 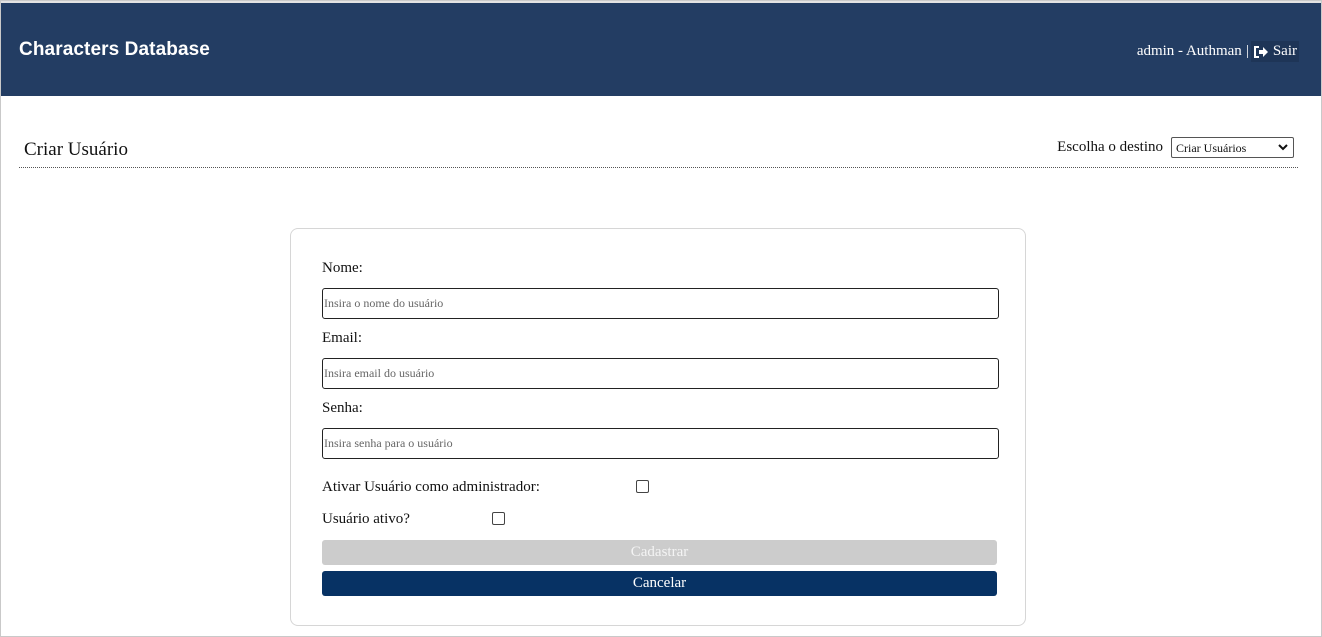 I want to click on chevron-down-icon, so click(x=1283, y=147).